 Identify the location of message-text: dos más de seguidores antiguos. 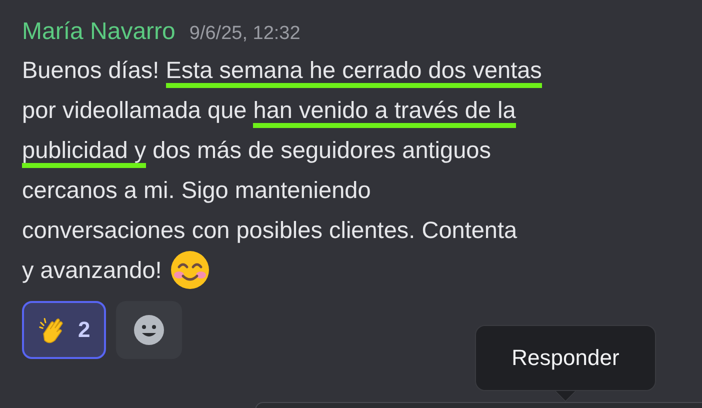
(321, 150).